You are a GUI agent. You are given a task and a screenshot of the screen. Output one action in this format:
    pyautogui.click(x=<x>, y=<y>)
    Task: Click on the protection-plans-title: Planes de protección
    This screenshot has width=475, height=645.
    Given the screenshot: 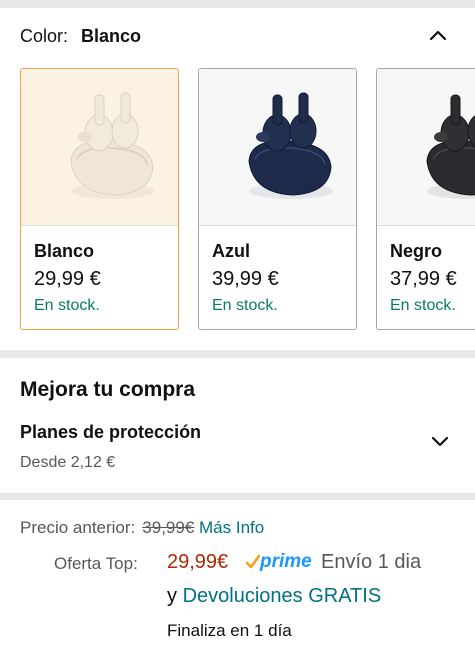 What is the action you would take?
    pyautogui.click(x=110, y=432)
    